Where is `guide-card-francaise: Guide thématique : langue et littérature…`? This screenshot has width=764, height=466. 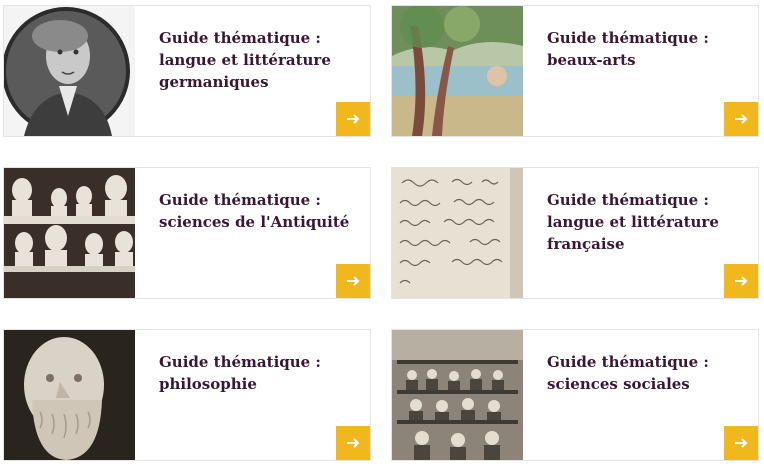 guide-card-francaise: Guide thématique : langue et littérature… is located at coordinates (575, 233).